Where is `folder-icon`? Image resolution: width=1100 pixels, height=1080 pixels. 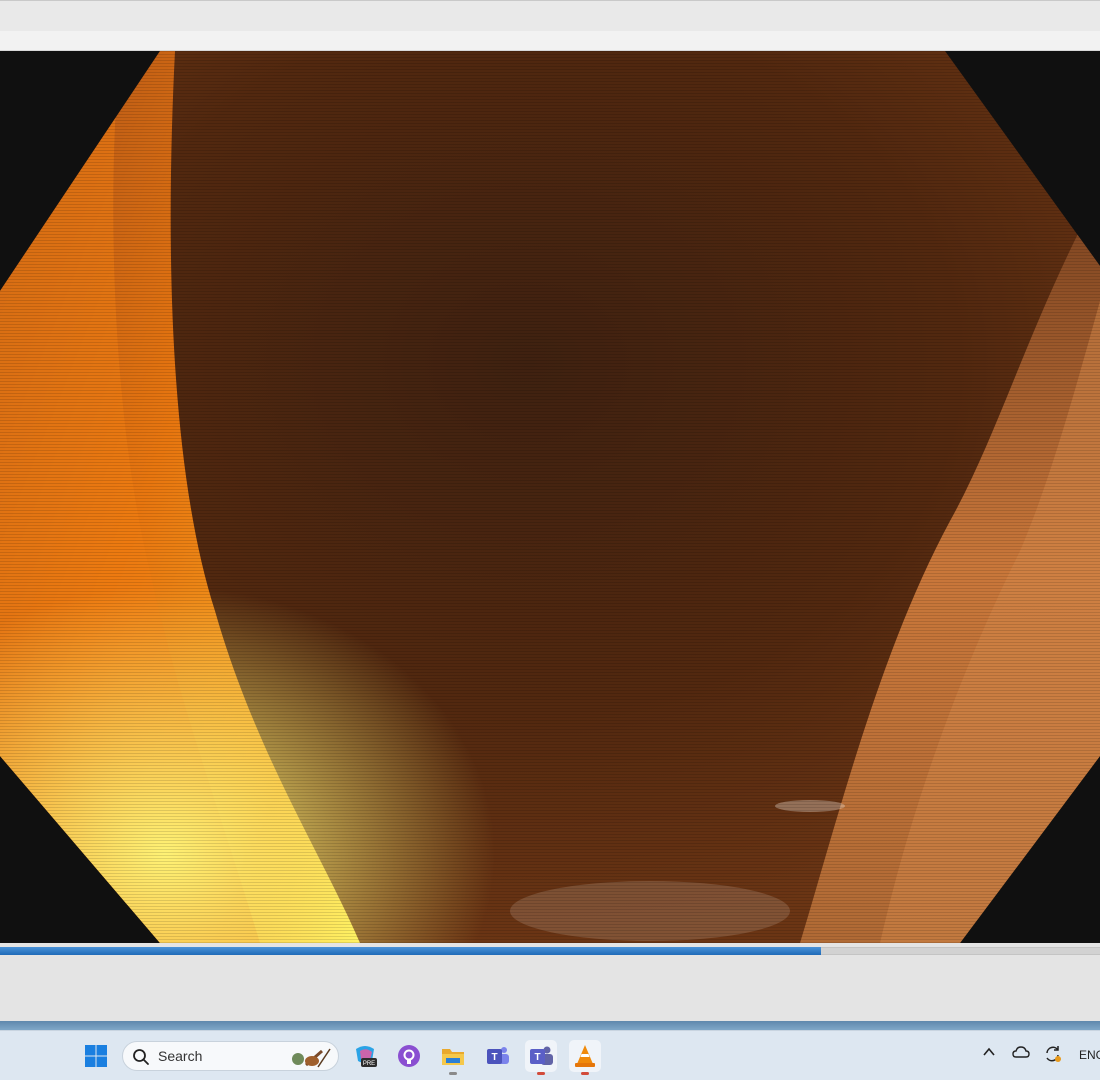 folder-icon is located at coordinates (453, 1057).